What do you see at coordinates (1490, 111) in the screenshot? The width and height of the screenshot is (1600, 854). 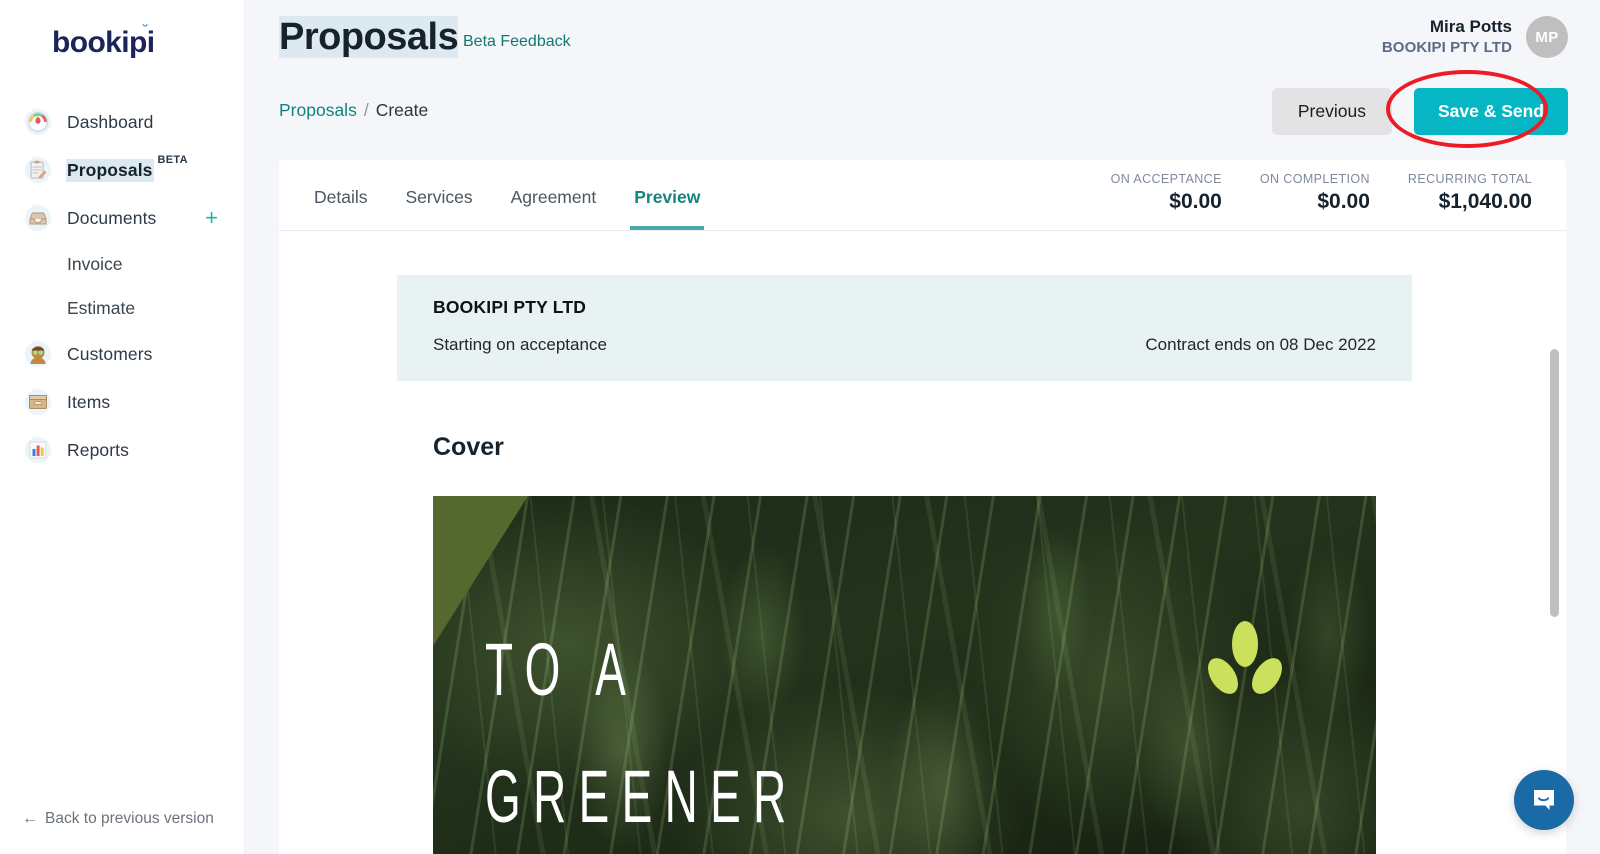 I see `save-and-send-button: Save & Send` at bounding box center [1490, 111].